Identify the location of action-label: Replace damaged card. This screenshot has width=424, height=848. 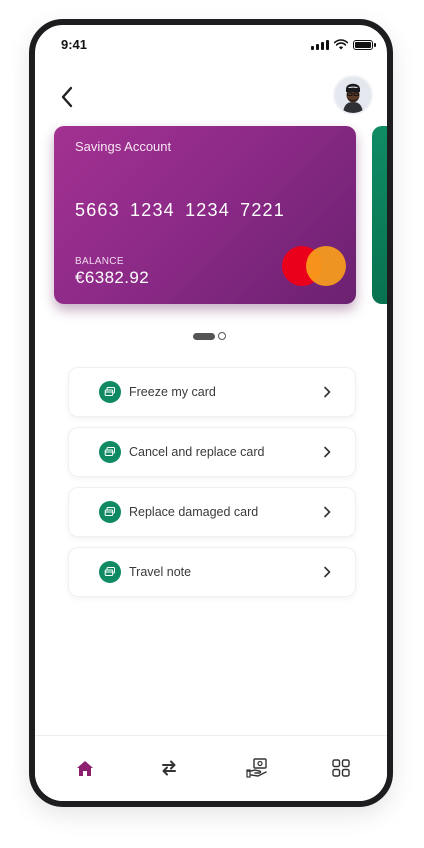
(194, 512).